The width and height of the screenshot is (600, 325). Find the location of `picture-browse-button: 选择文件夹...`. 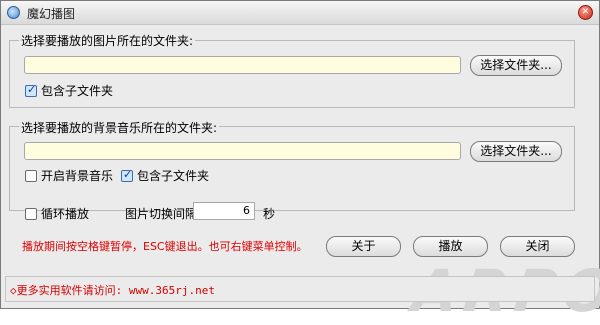

picture-browse-button: 选择文件夹... is located at coordinates (516, 65).